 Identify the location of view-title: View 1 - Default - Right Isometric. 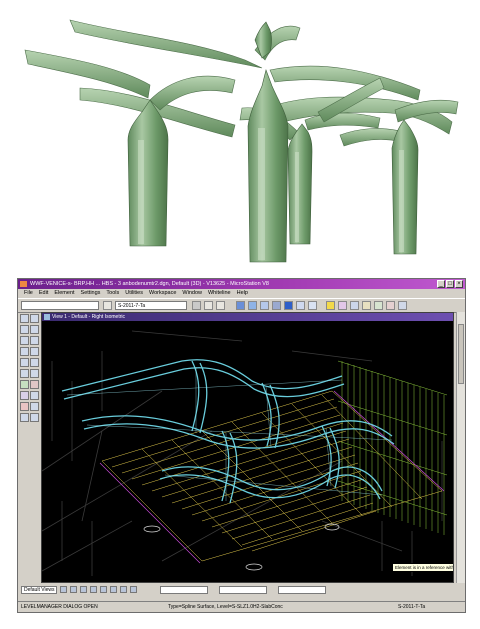
(88, 317).